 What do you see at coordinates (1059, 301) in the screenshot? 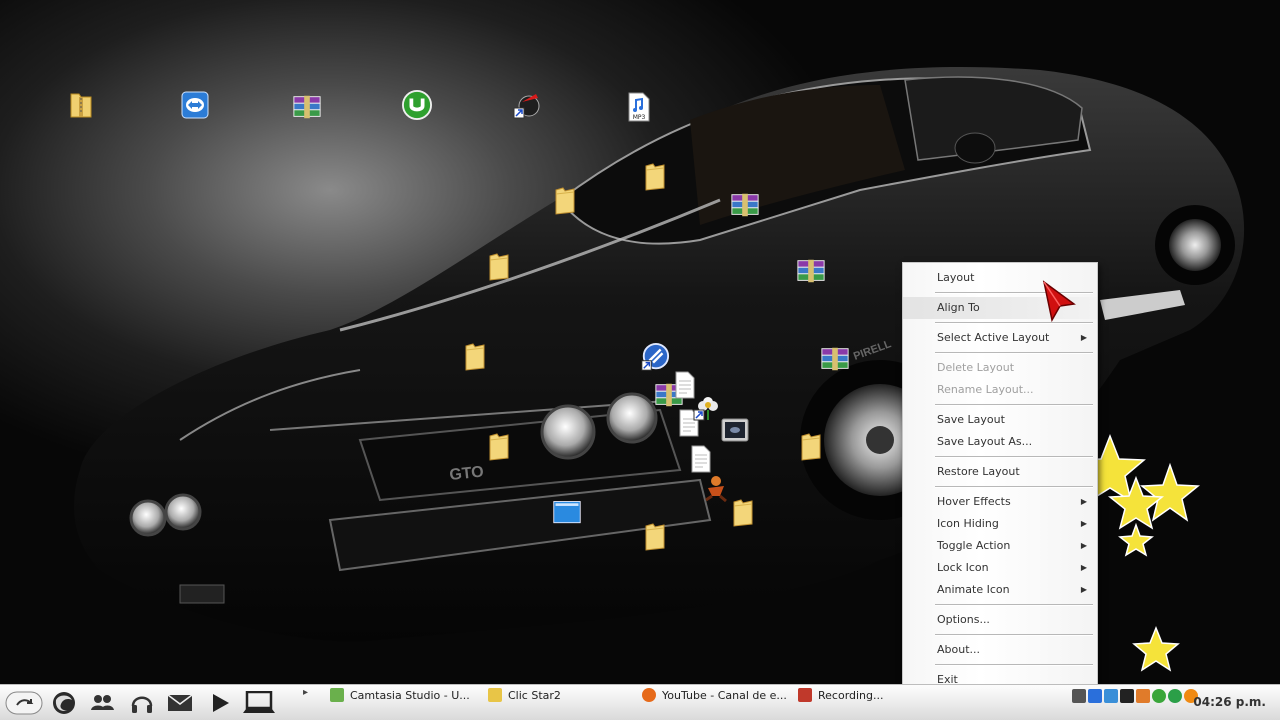
I see `cursor-arrow-icon` at bounding box center [1059, 301].